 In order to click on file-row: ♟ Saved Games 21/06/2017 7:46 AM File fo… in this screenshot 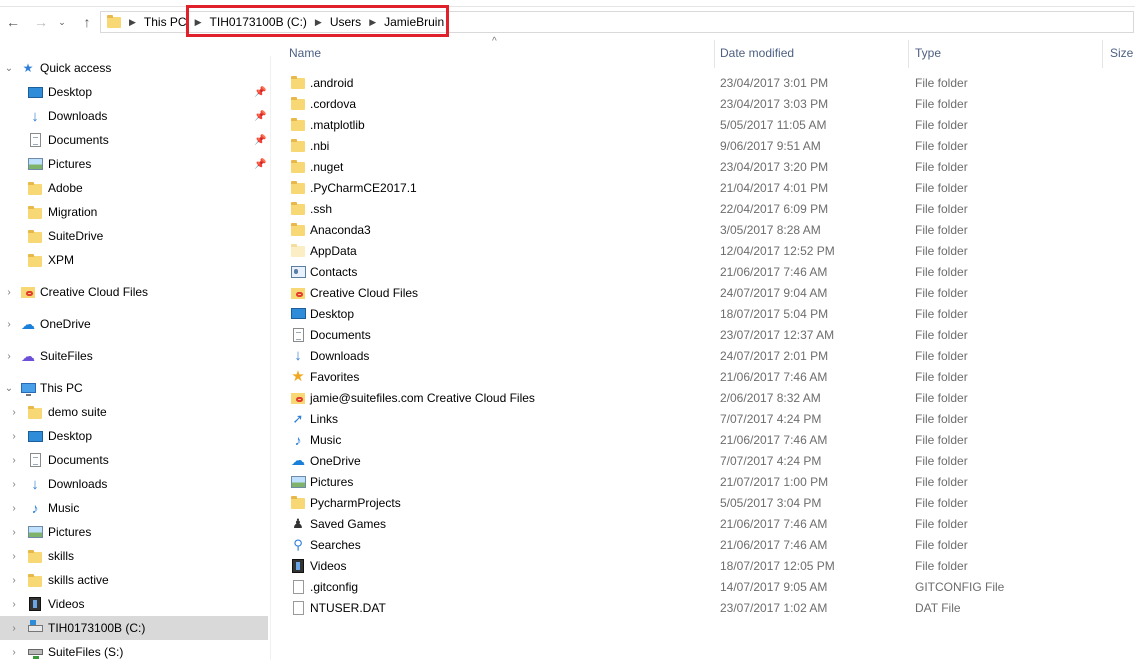, I will do `click(710, 523)`.